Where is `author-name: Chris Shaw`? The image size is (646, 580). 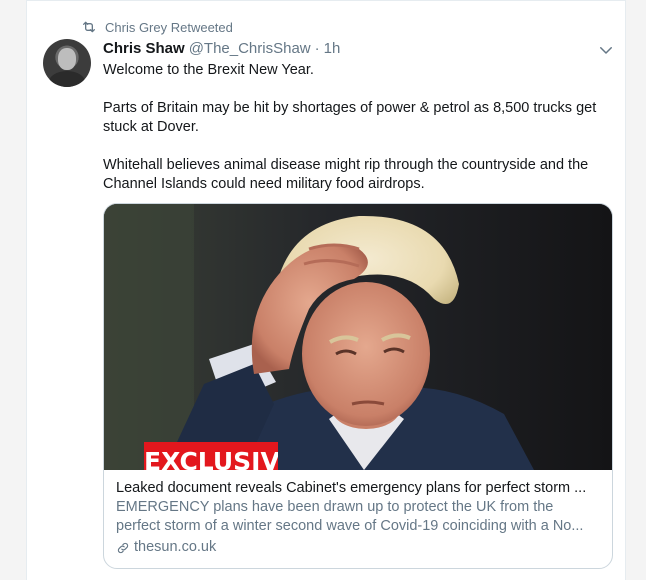
author-name: Chris Shaw is located at coordinates (144, 49).